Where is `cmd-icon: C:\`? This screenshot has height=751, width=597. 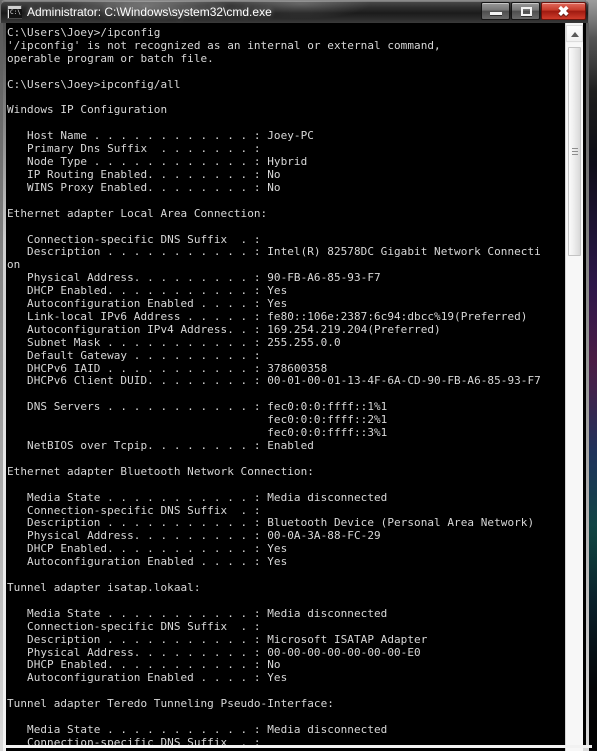
cmd-icon: C:\ is located at coordinates (14, 12).